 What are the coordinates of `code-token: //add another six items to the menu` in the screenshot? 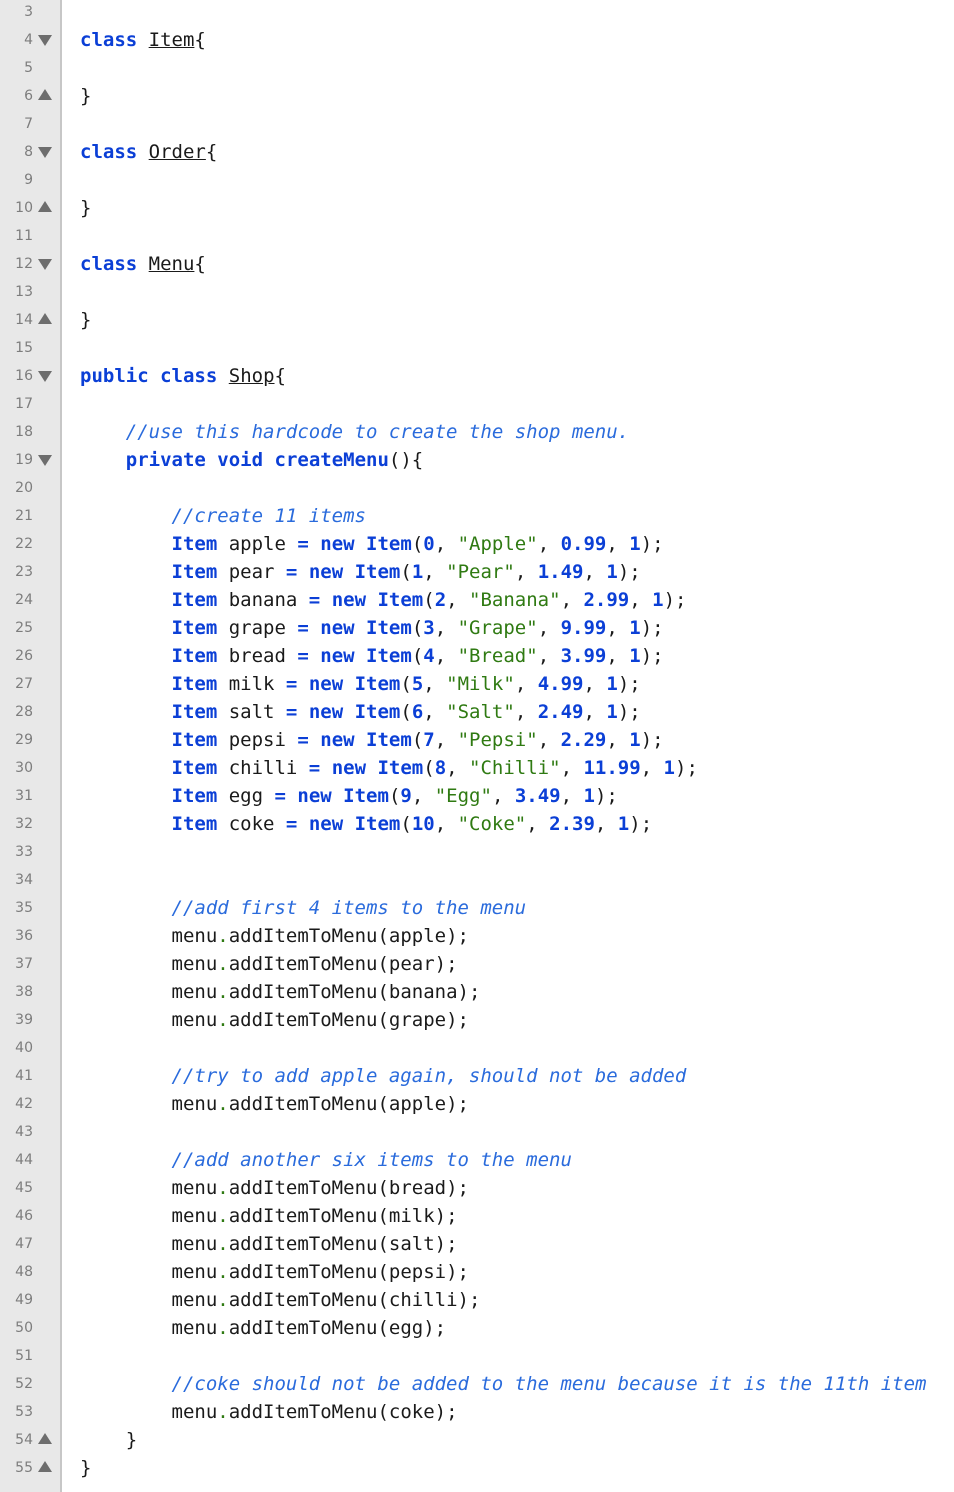 It's located at (372, 1160).